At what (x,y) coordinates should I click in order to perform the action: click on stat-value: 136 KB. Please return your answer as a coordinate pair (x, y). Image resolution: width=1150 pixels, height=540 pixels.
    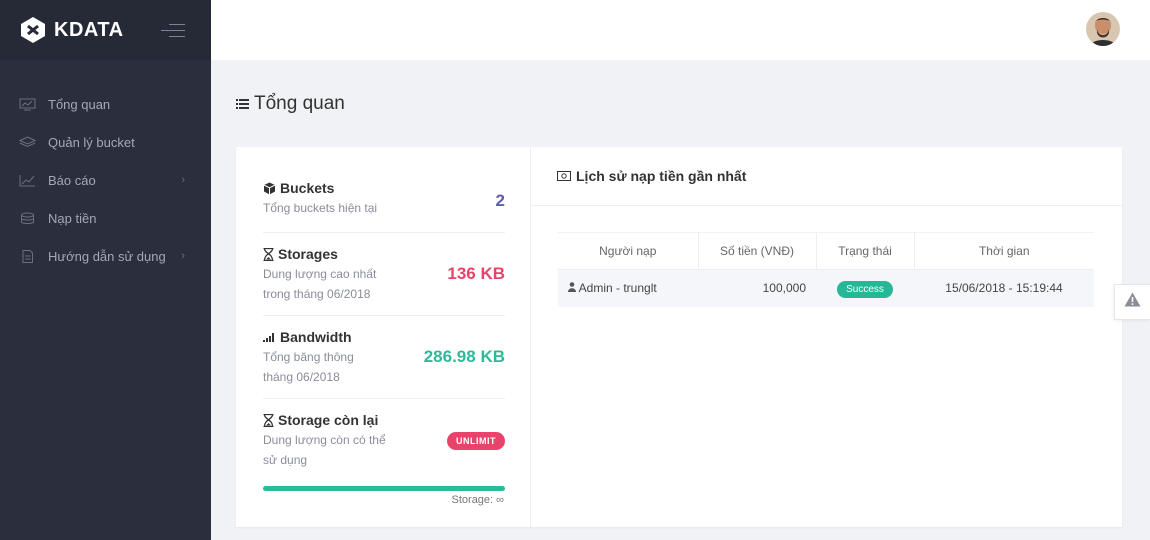
    Looking at the image, I should click on (476, 273).